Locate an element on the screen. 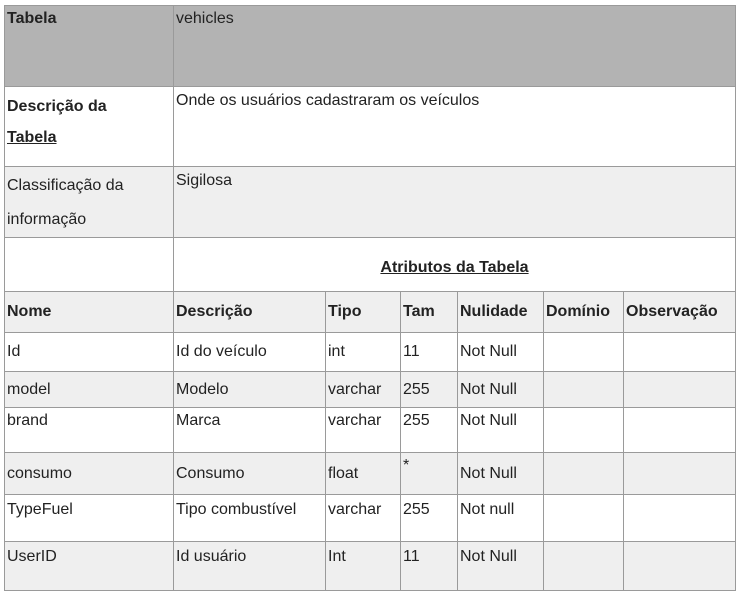  cell-descricao: Consumo is located at coordinates (249, 473).